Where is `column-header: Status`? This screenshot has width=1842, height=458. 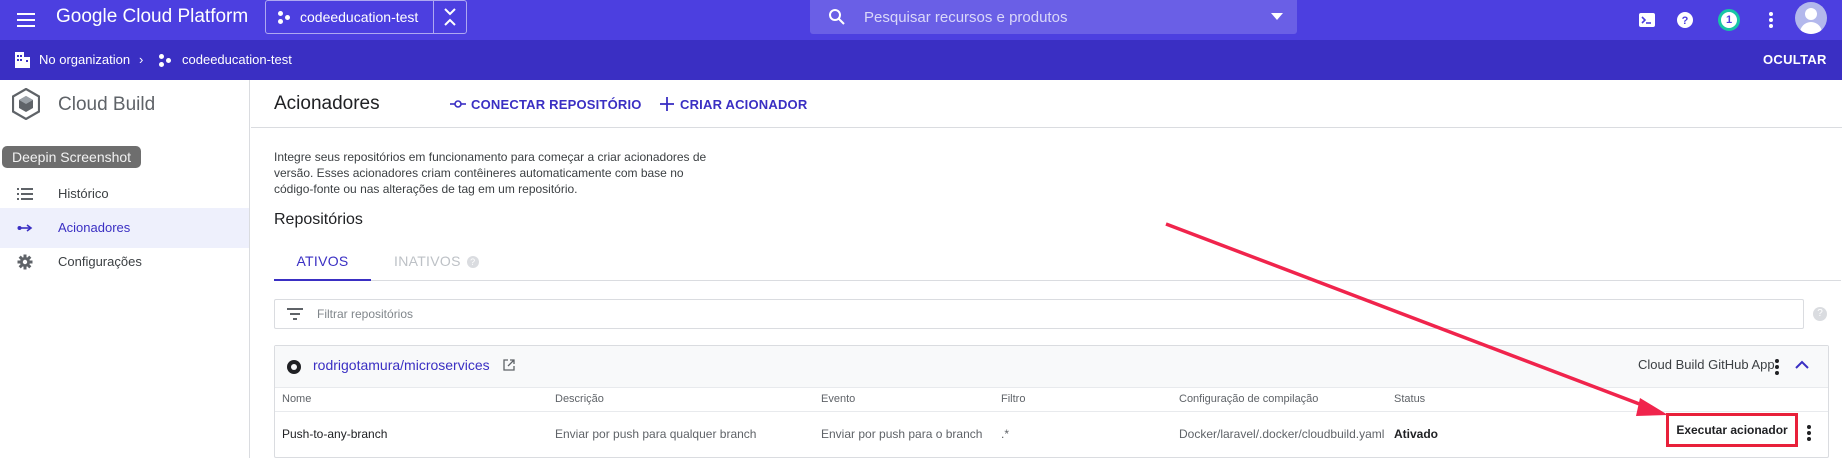 column-header: Status is located at coordinates (1410, 399).